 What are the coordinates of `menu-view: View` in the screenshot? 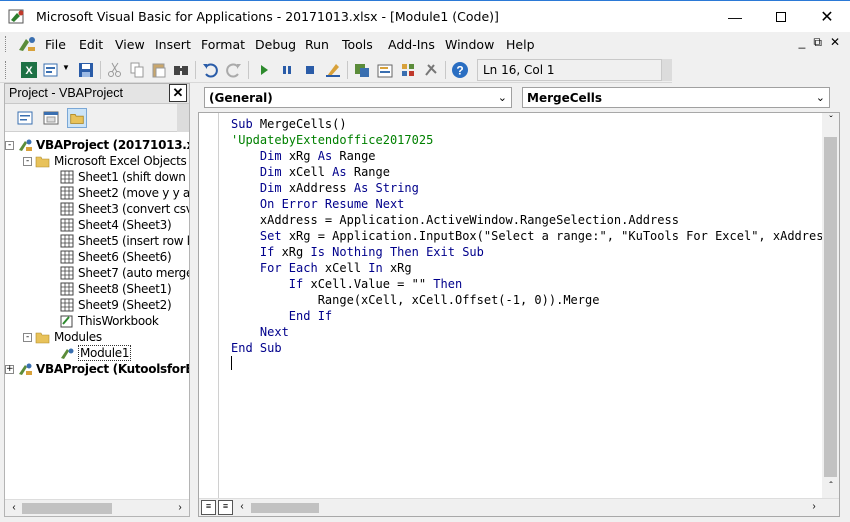 It's located at (130, 44).